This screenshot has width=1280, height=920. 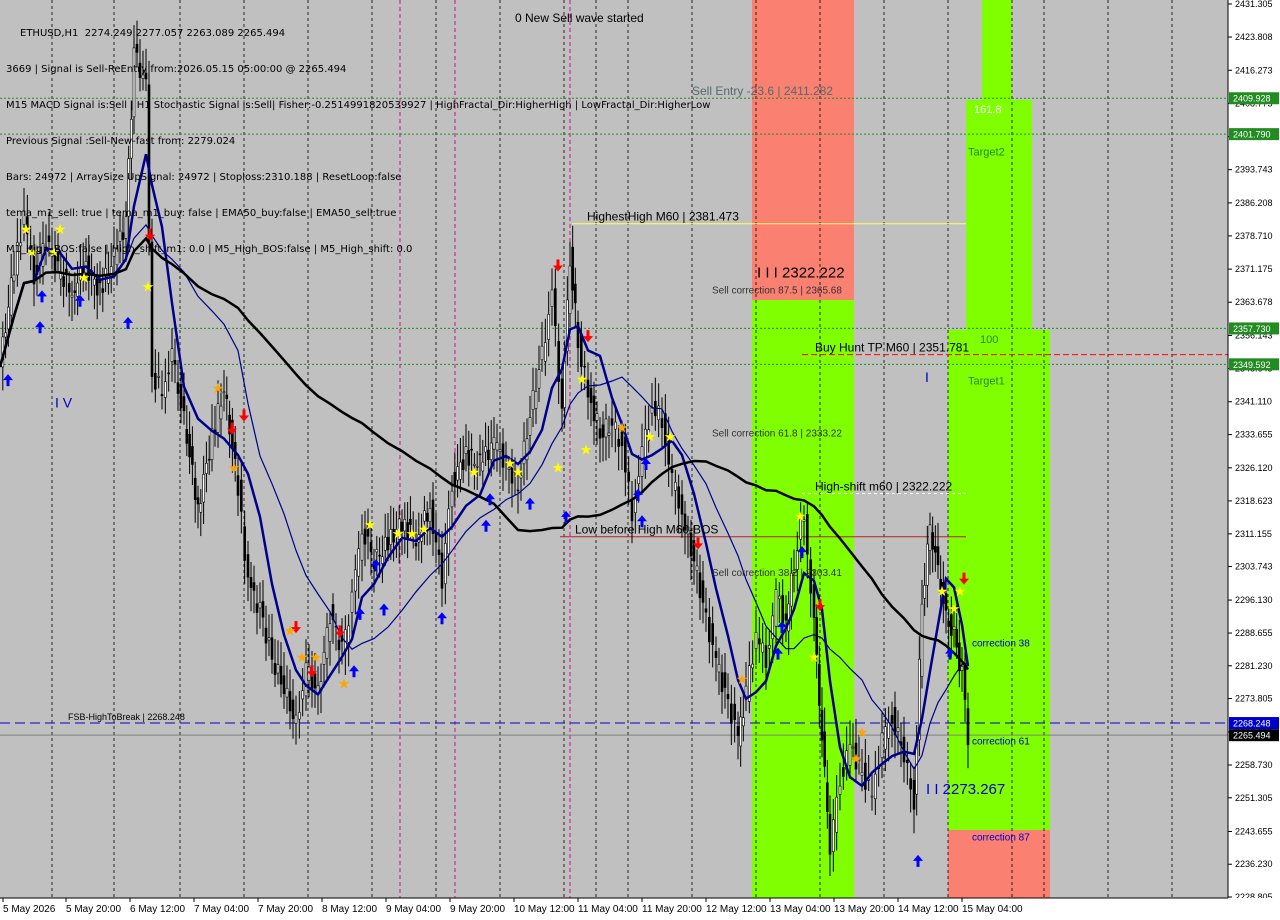 I want to click on time-tick-label: 13 May 04:00, so click(x=800, y=909).